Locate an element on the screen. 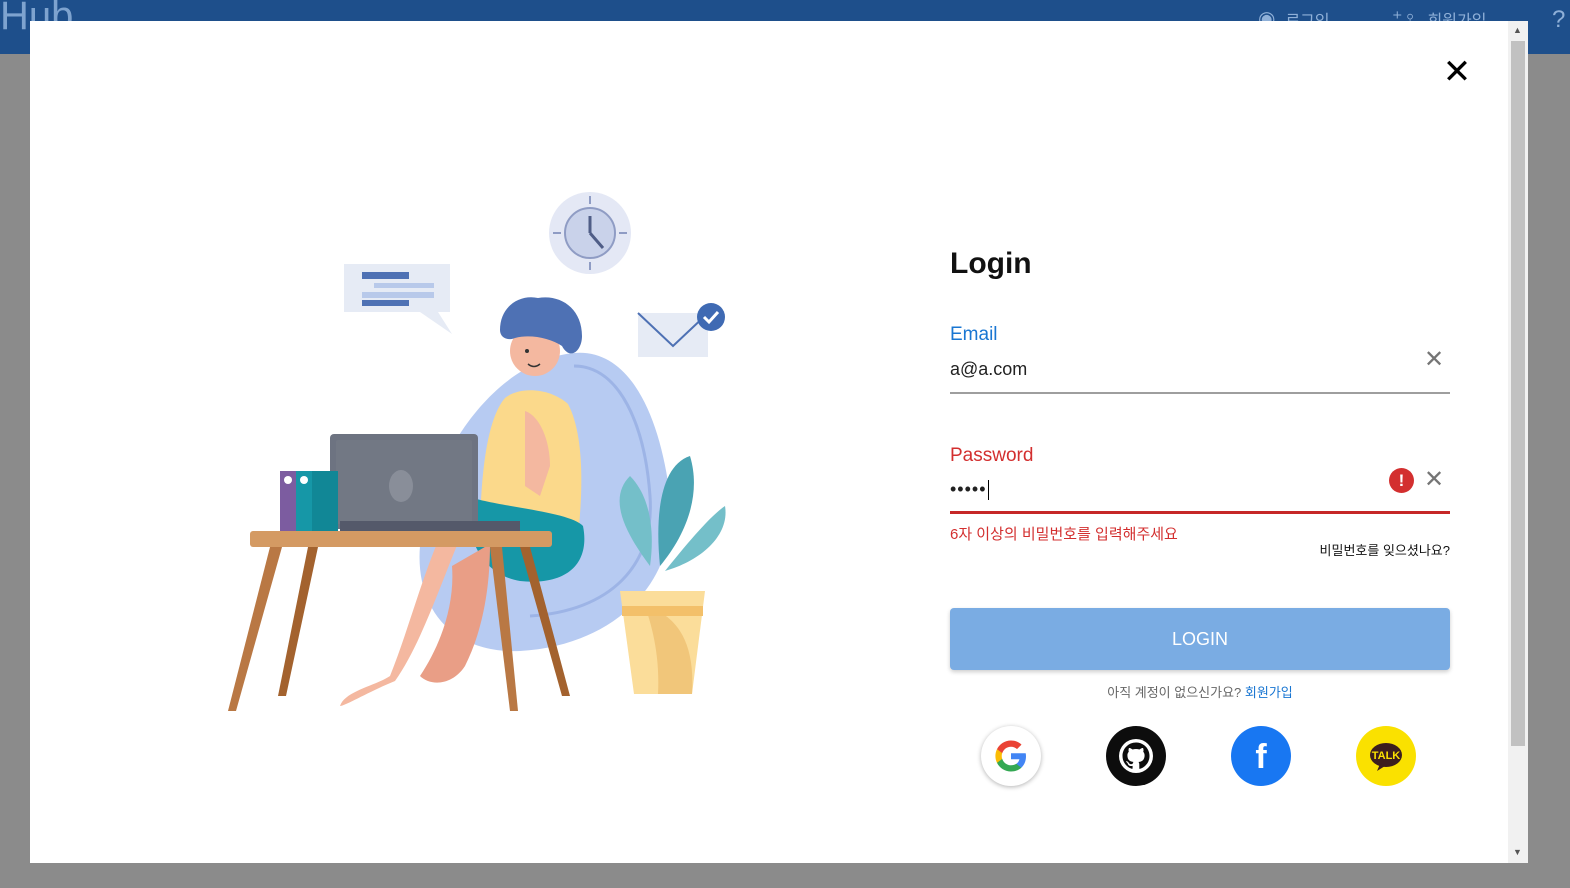 The image size is (1570, 888). google-icon is located at coordinates (1010, 756).